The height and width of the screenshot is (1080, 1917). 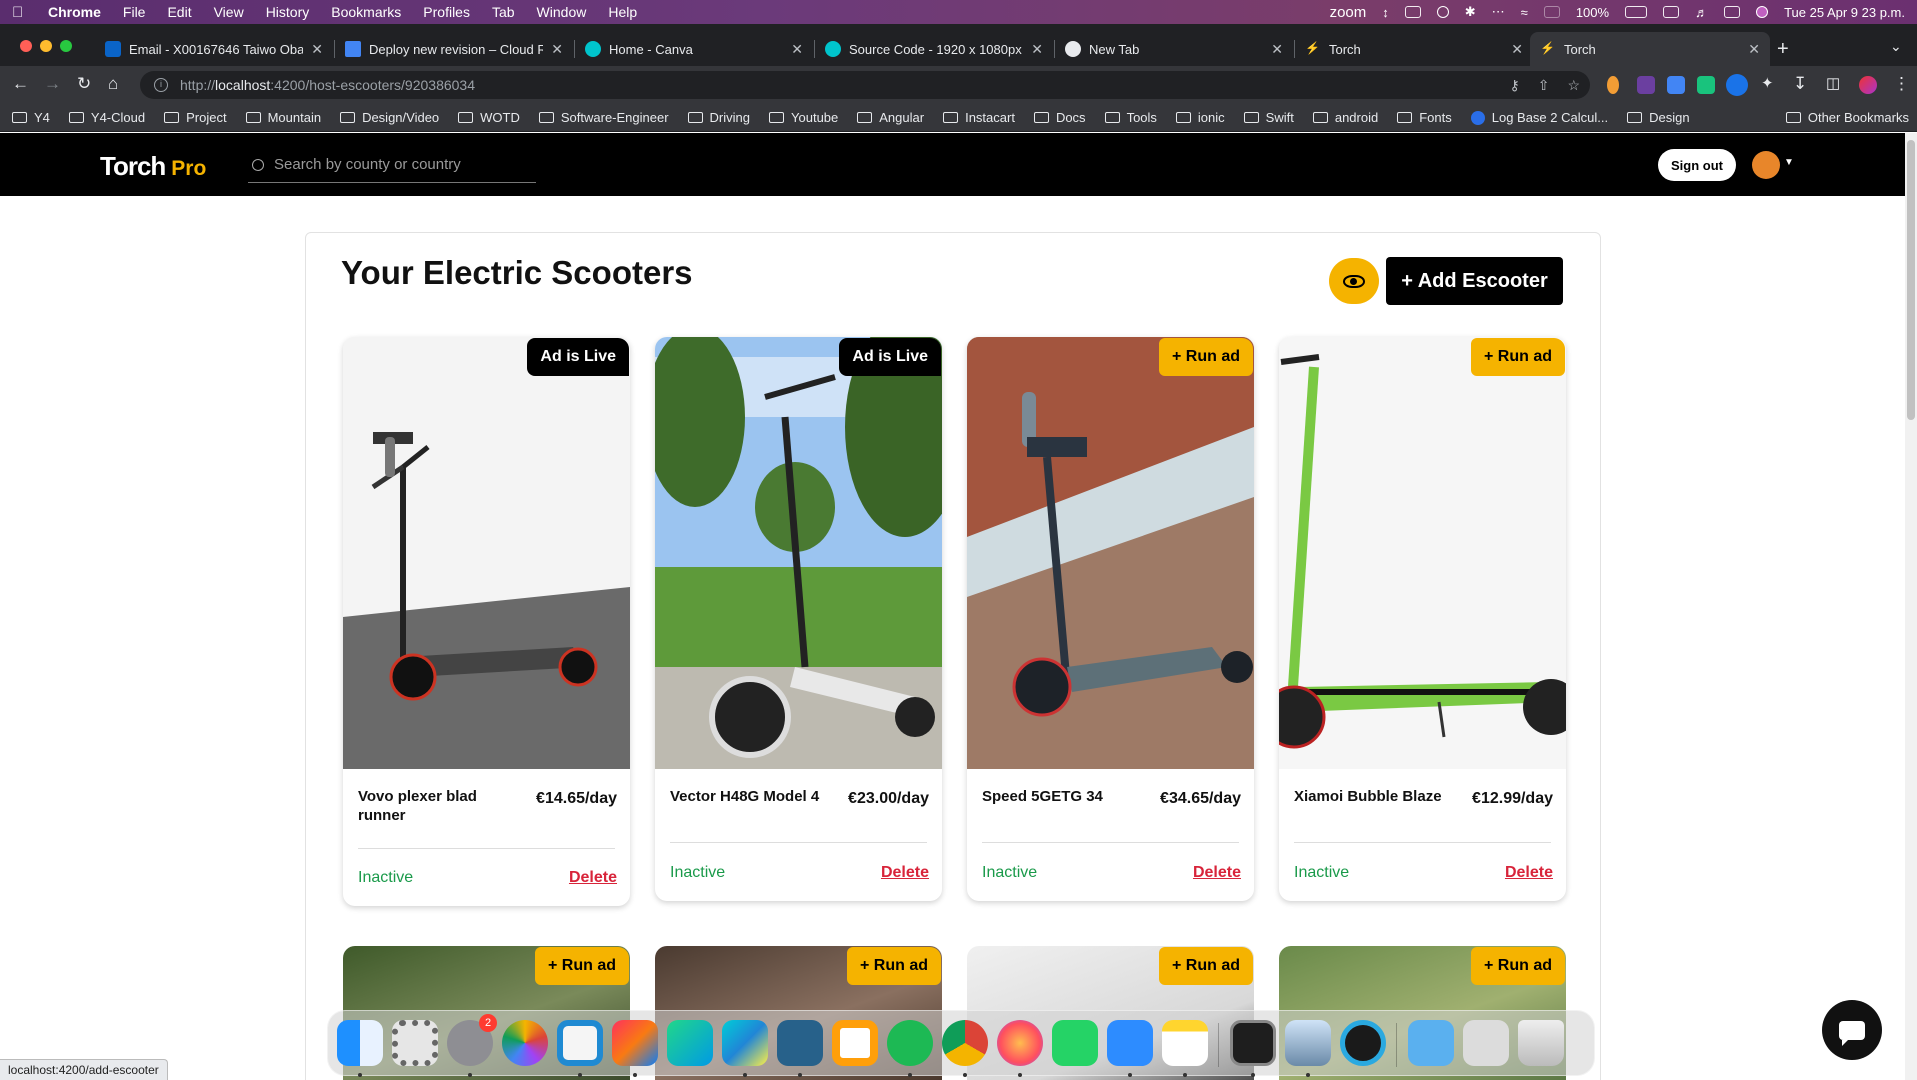 I want to click on bookmark-folder: Angular, so click(x=890, y=117).